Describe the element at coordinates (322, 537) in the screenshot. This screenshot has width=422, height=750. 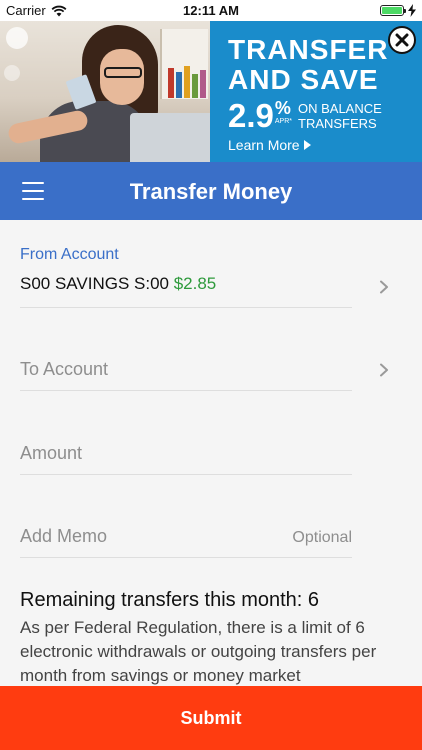
I see `memo-optional-hint: Optional` at that location.